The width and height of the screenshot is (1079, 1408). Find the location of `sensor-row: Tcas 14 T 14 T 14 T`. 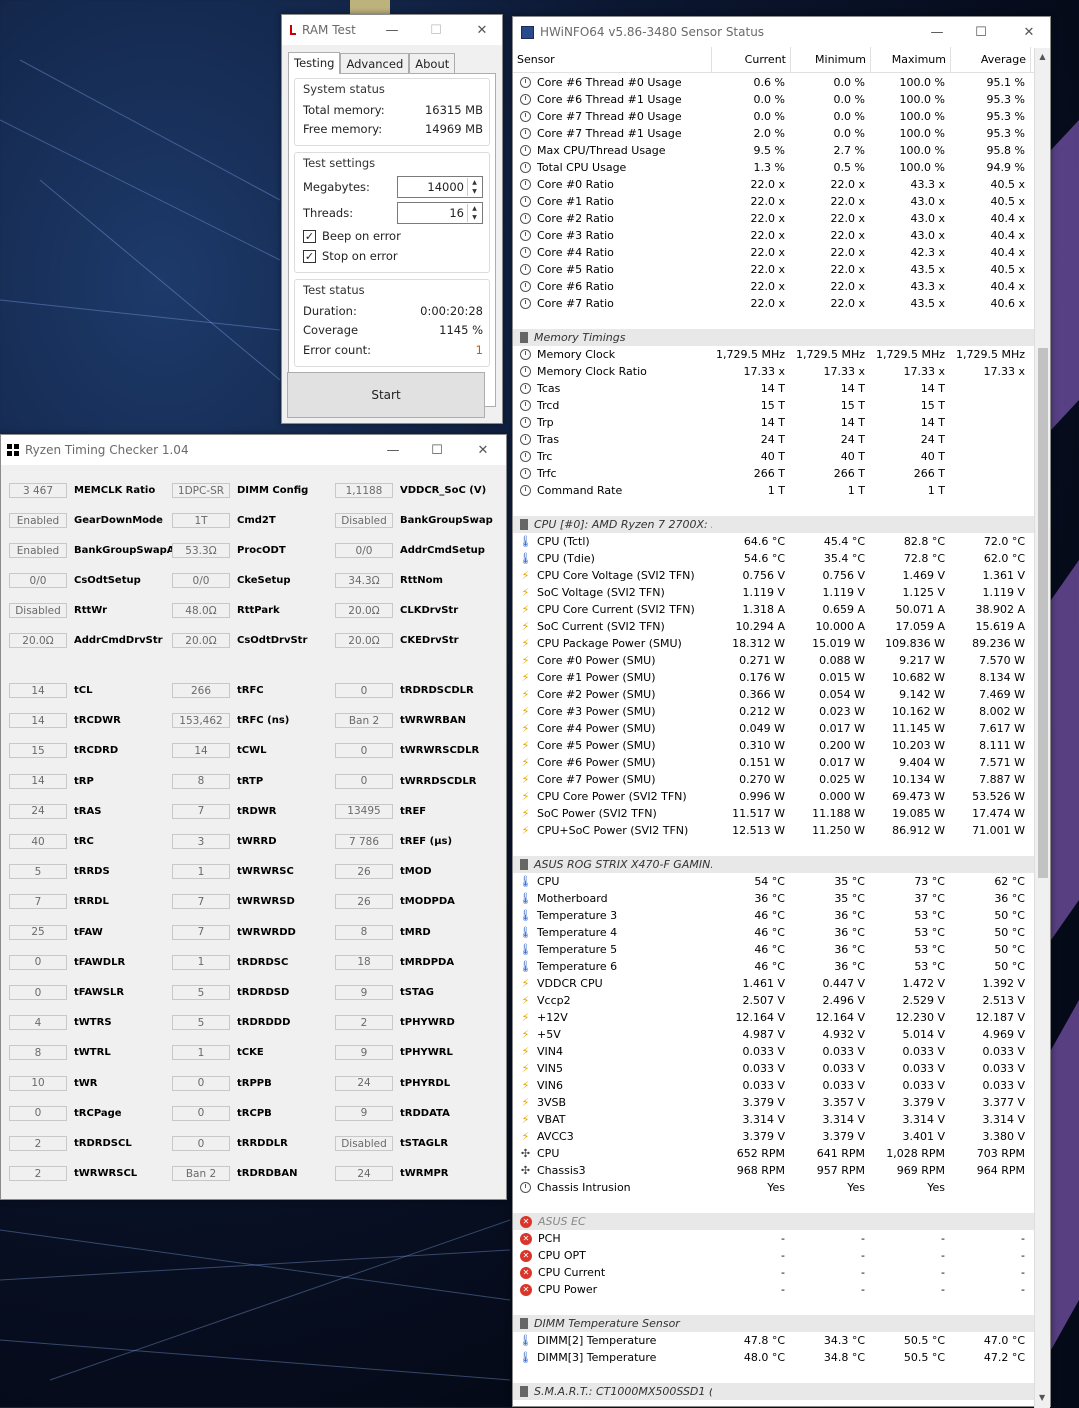

sensor-row: Tcas 14 T 14 T 14 T is located at coordinates (774, 388).